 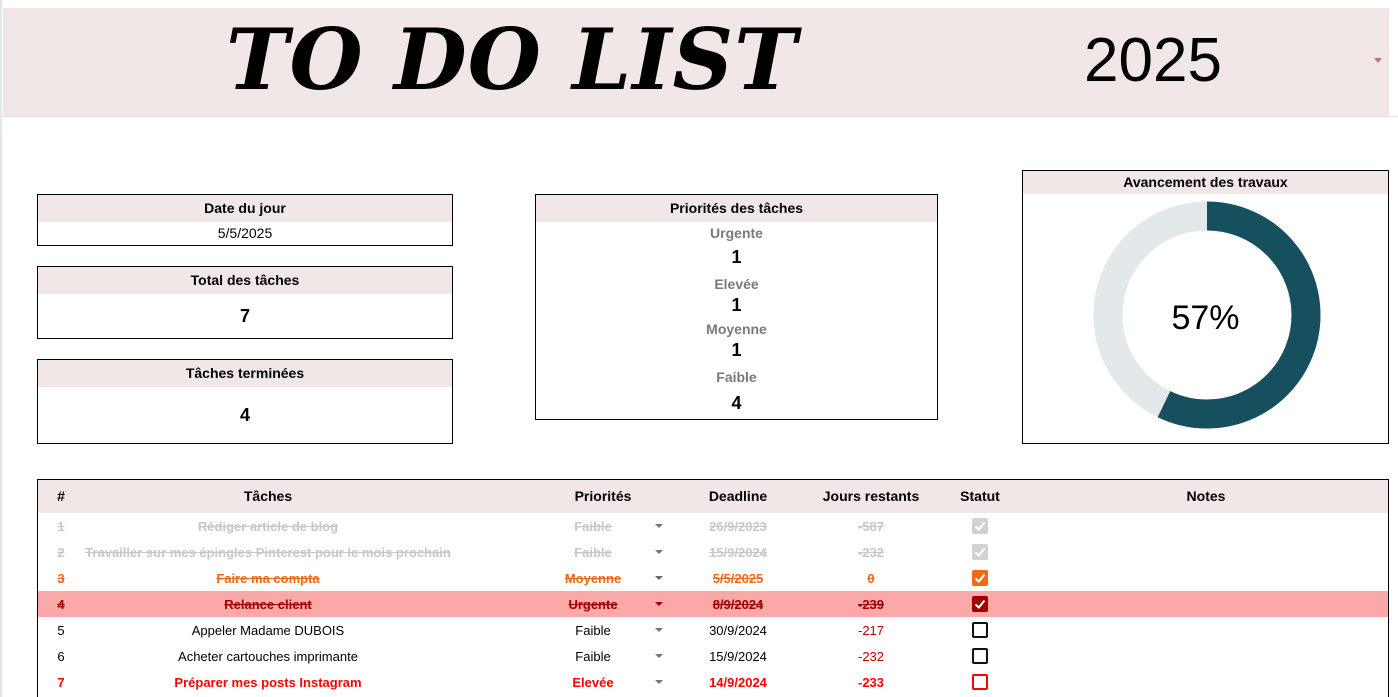 I want to click on header-notes: Notes, so click(x=1206, y=496).